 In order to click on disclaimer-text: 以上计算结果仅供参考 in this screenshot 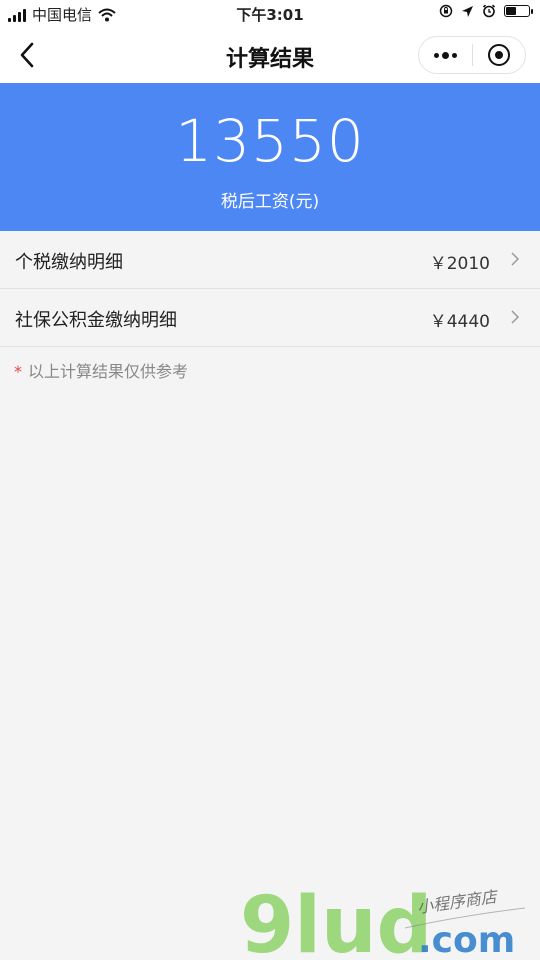, I will do `click(108, 371)`.